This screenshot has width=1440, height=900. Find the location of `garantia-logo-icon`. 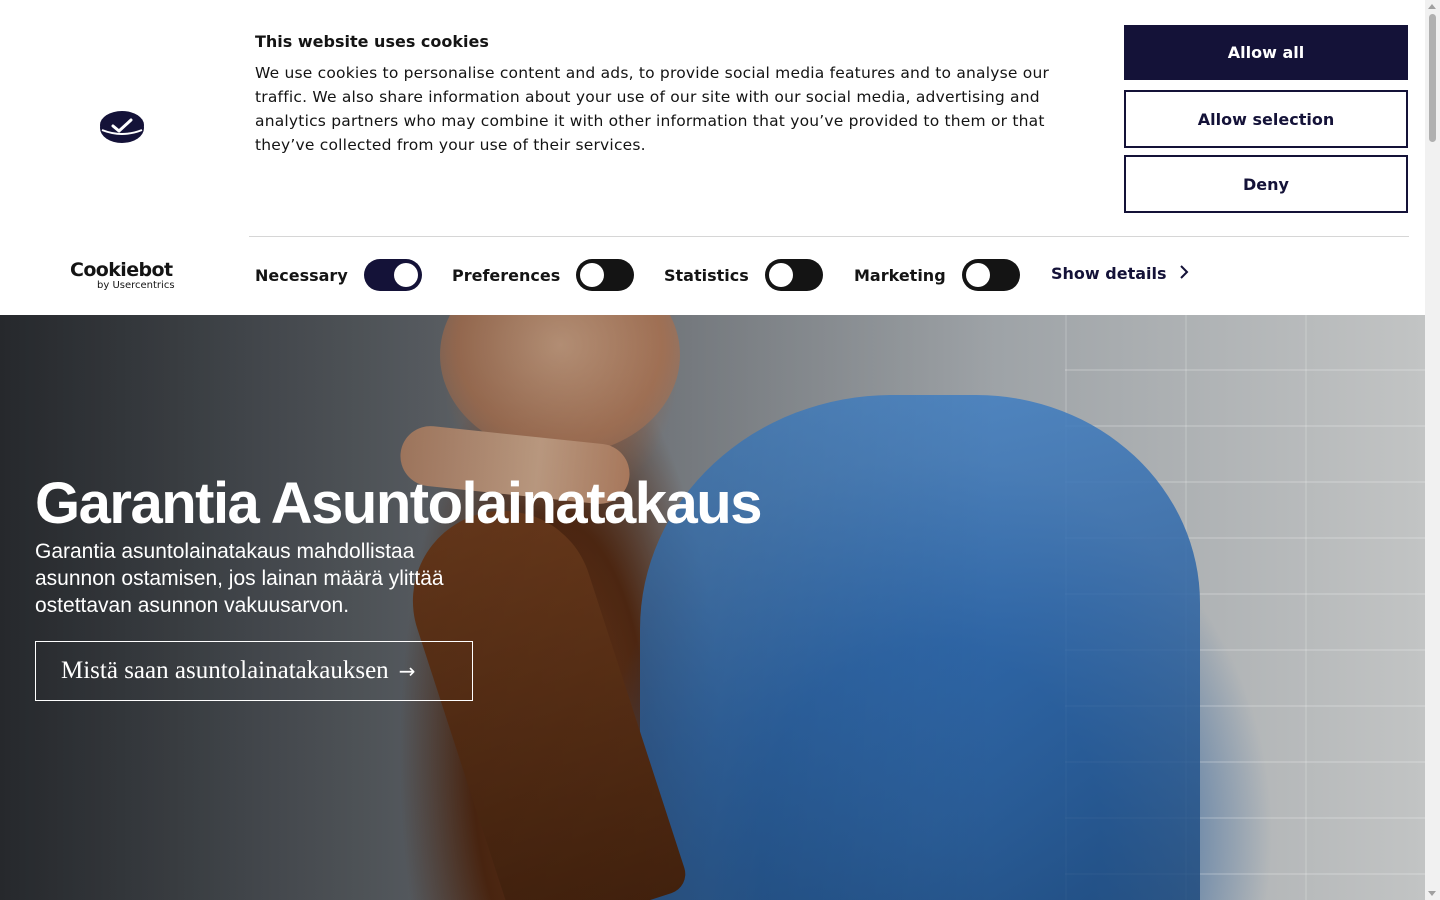

garantia-logo-icon is located at coordinates (122, 128).